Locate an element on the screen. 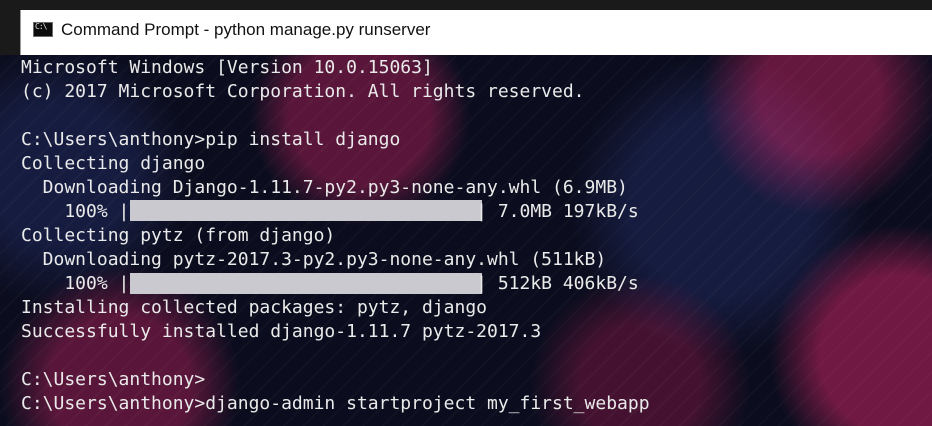  console-line: 100% | | 512kB 406kB/s is located at coordinates (330, 283).